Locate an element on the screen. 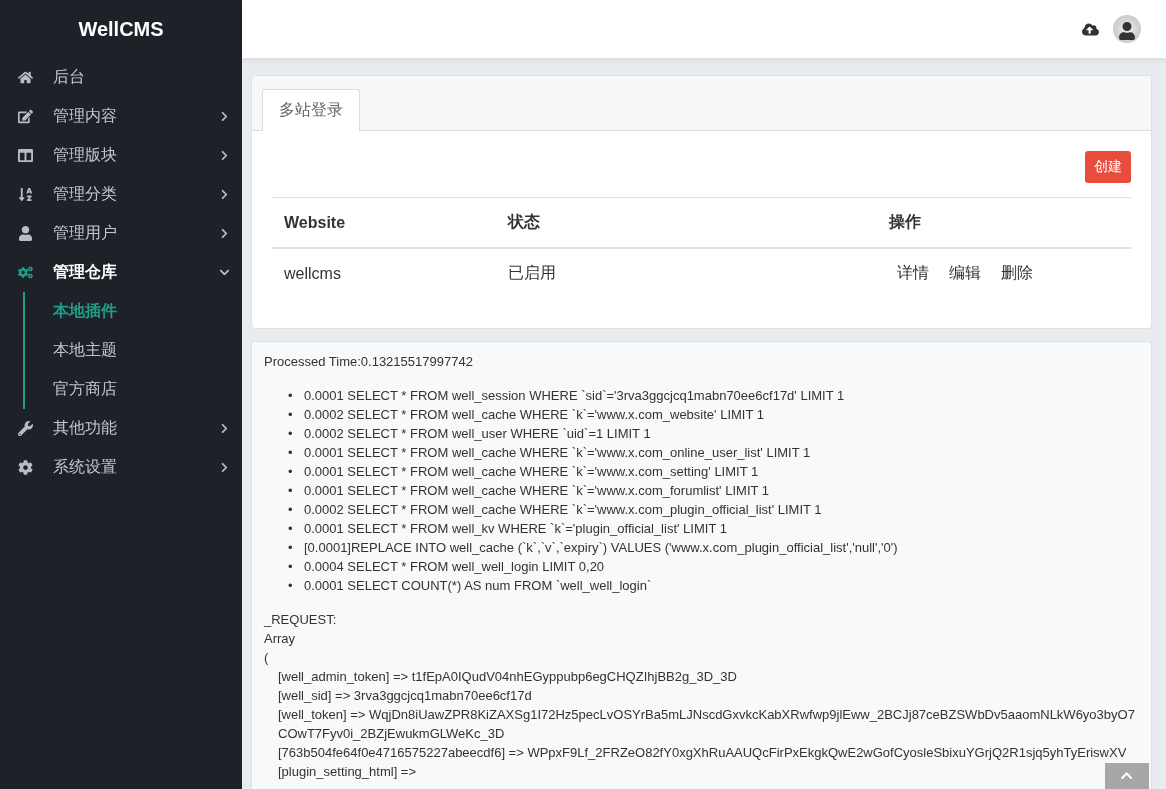 The height and width of the screenshot is (789, 1166). query-line: 0.0002 SELECT * FROM well_user WHERE `uid`=1 LIMIT 1 is located at coordinates (477, 434).